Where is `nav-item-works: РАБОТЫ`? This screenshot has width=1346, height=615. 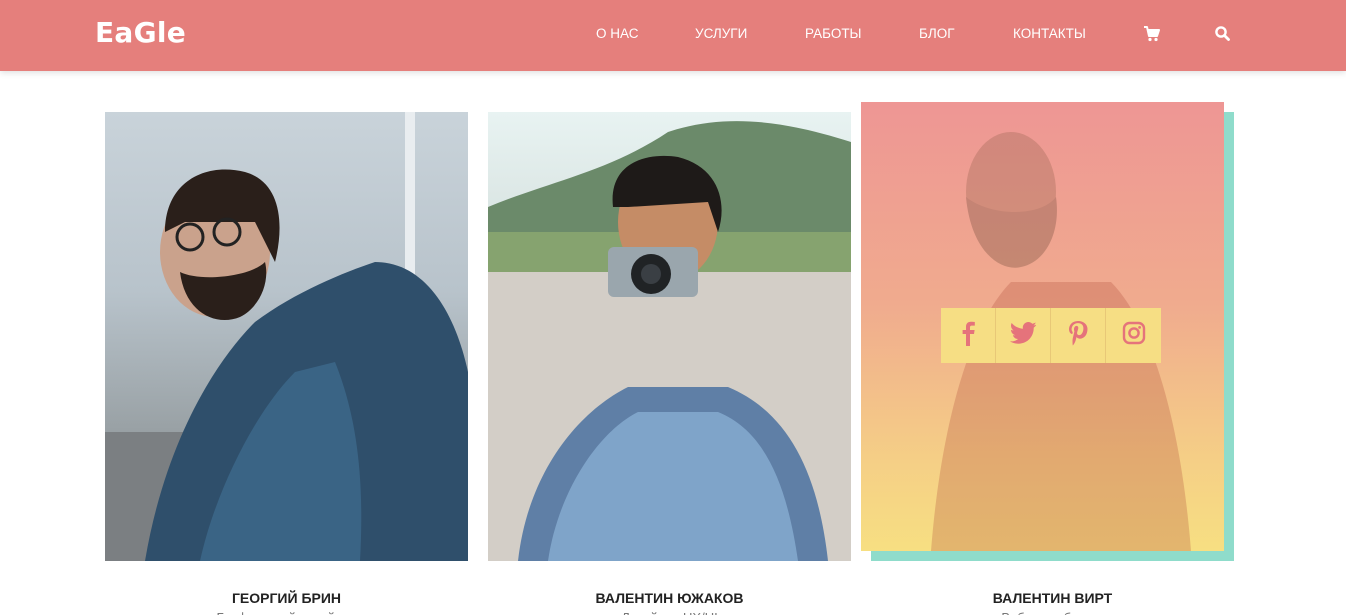 nav-item-works: РАБОТЫ is located at coordinates (833, 33).